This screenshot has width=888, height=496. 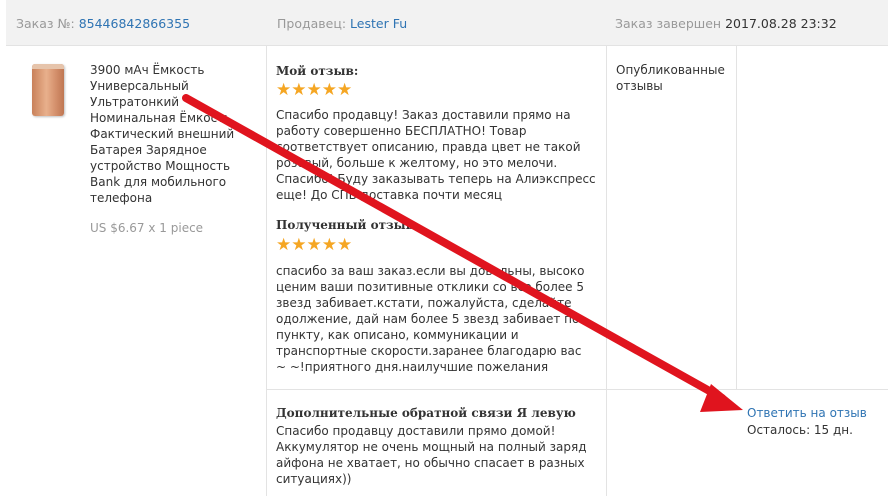 I want to click on my-review-title: Мой отзыв:, so click(x=317, y=71).